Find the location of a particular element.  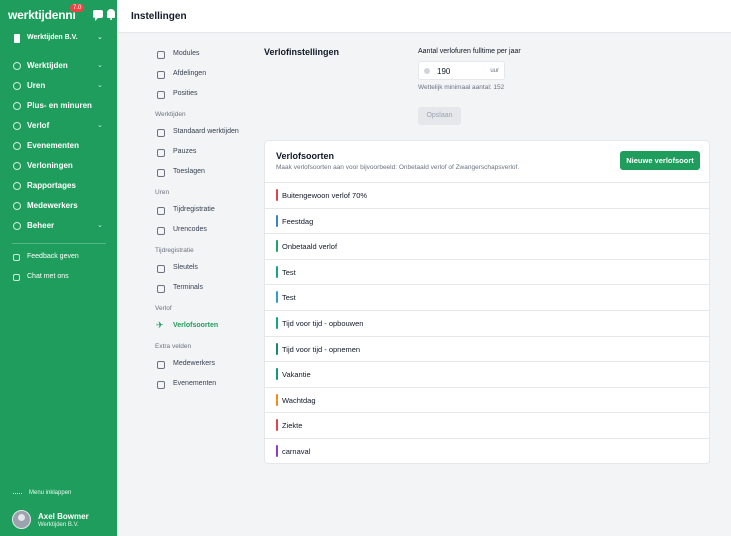

bell-icon is located at coordinates (111, 14).